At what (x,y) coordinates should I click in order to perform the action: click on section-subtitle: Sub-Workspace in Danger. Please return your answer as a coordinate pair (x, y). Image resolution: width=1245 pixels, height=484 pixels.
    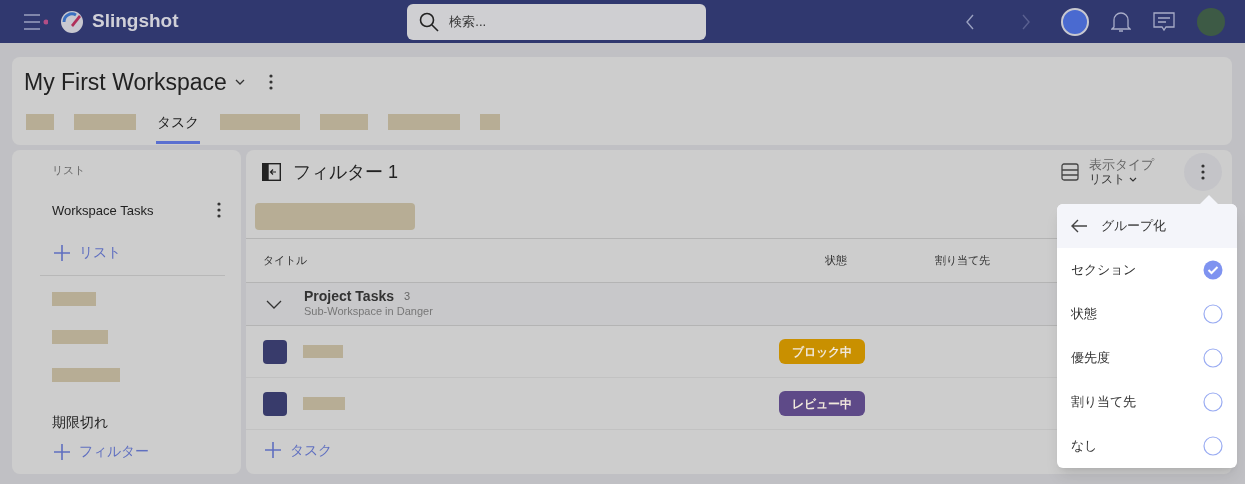
    Looking at the image, I should click on (368, 311).